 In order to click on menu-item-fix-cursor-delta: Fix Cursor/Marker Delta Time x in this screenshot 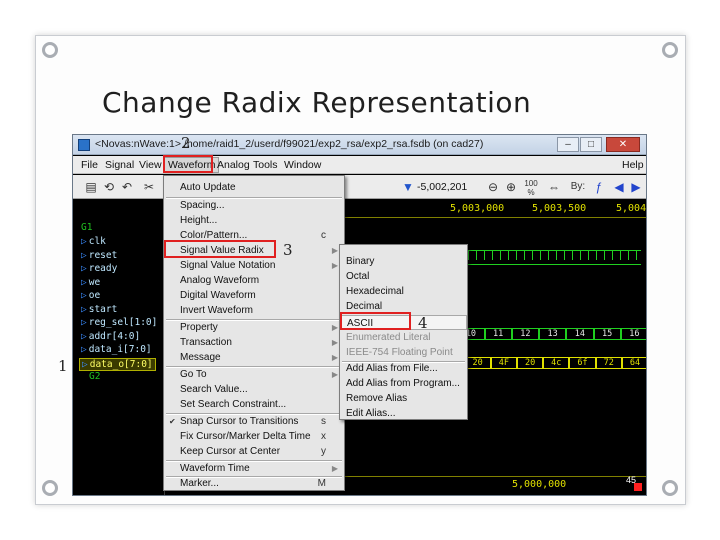, I will do `click(254, 436)`.